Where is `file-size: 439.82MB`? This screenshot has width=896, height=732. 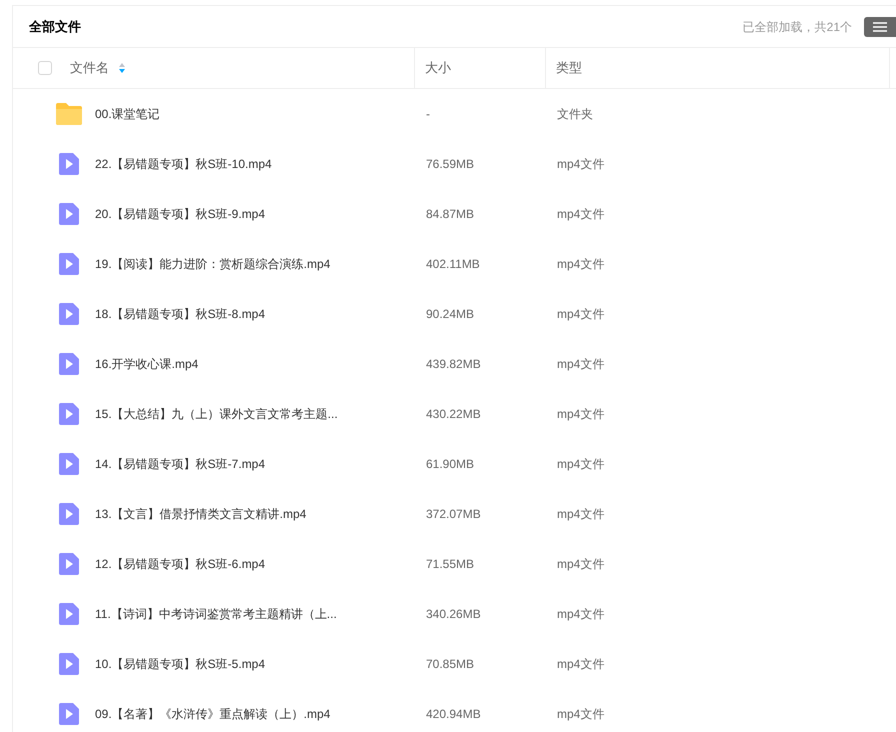 file-size: 439.82MB is located at coordinates (453, 364).